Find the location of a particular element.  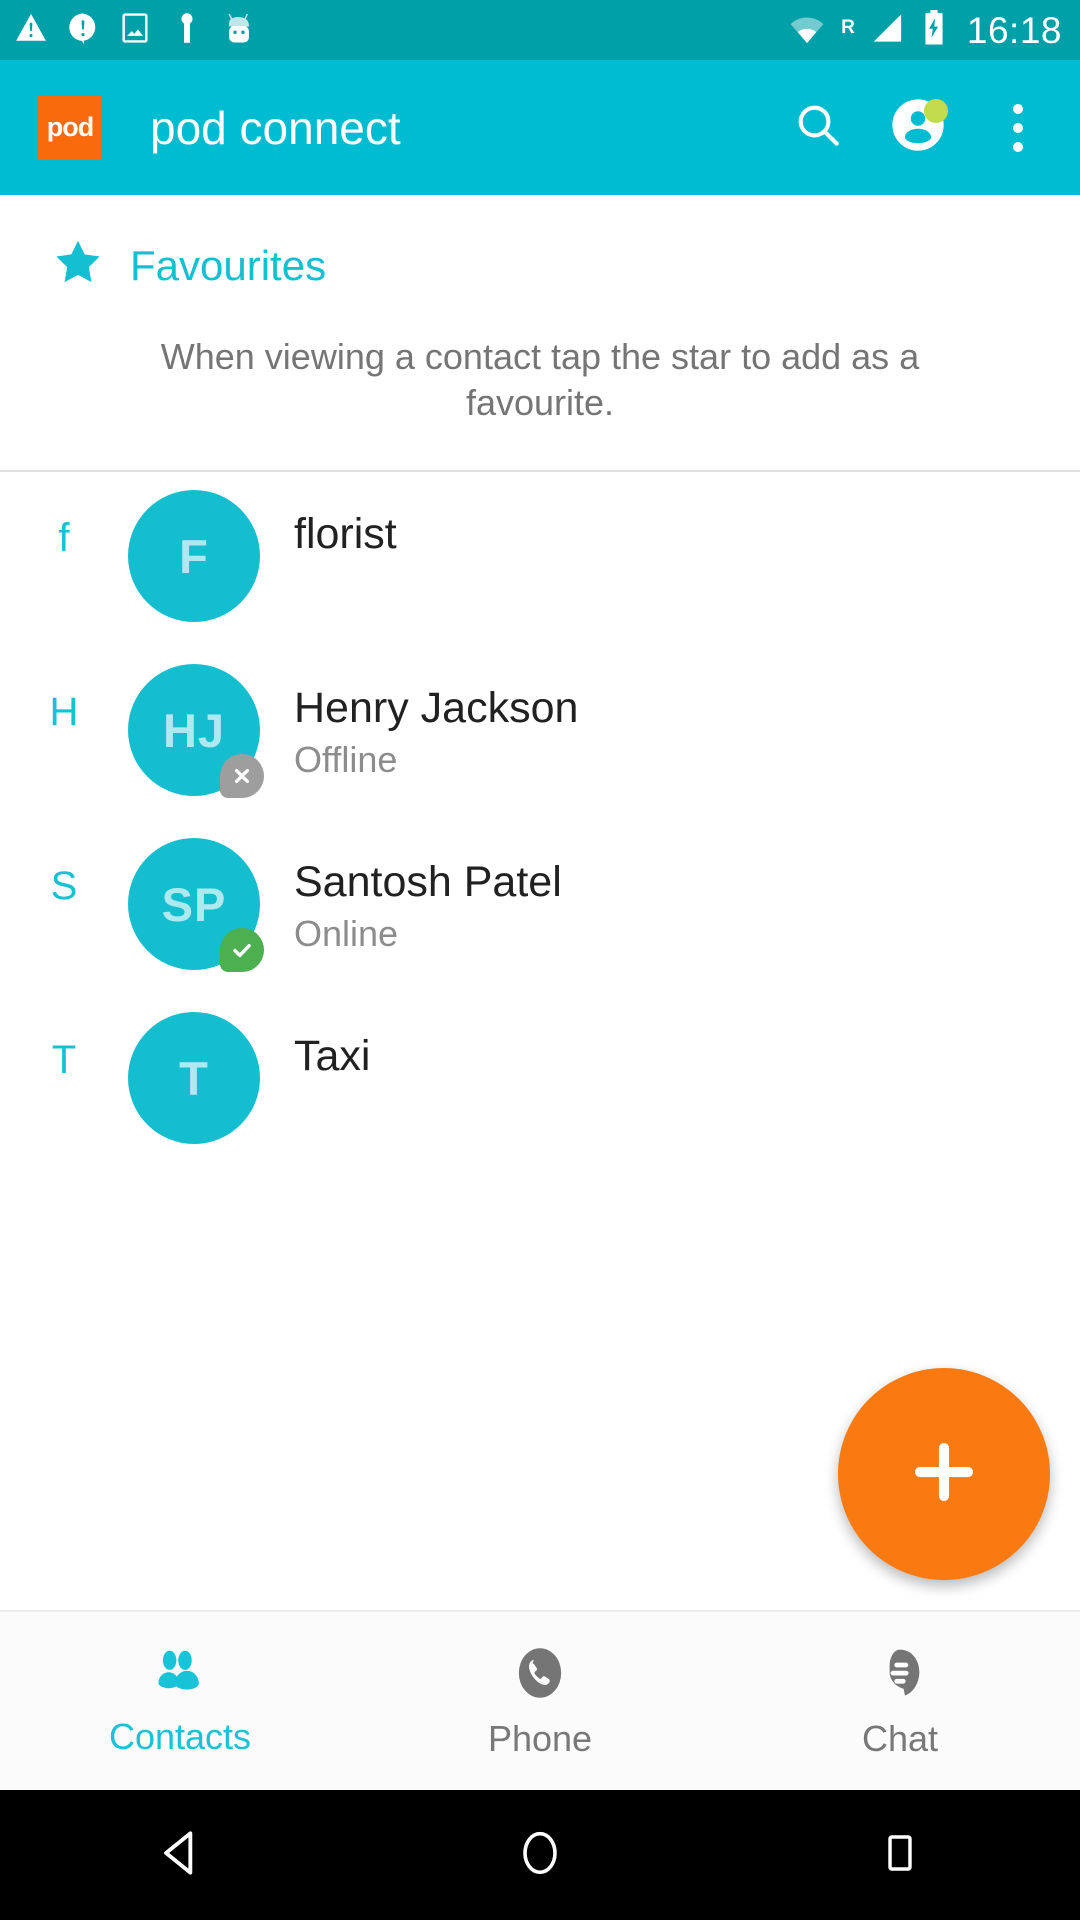

section-letter: H is located at coordinates (64, 712).